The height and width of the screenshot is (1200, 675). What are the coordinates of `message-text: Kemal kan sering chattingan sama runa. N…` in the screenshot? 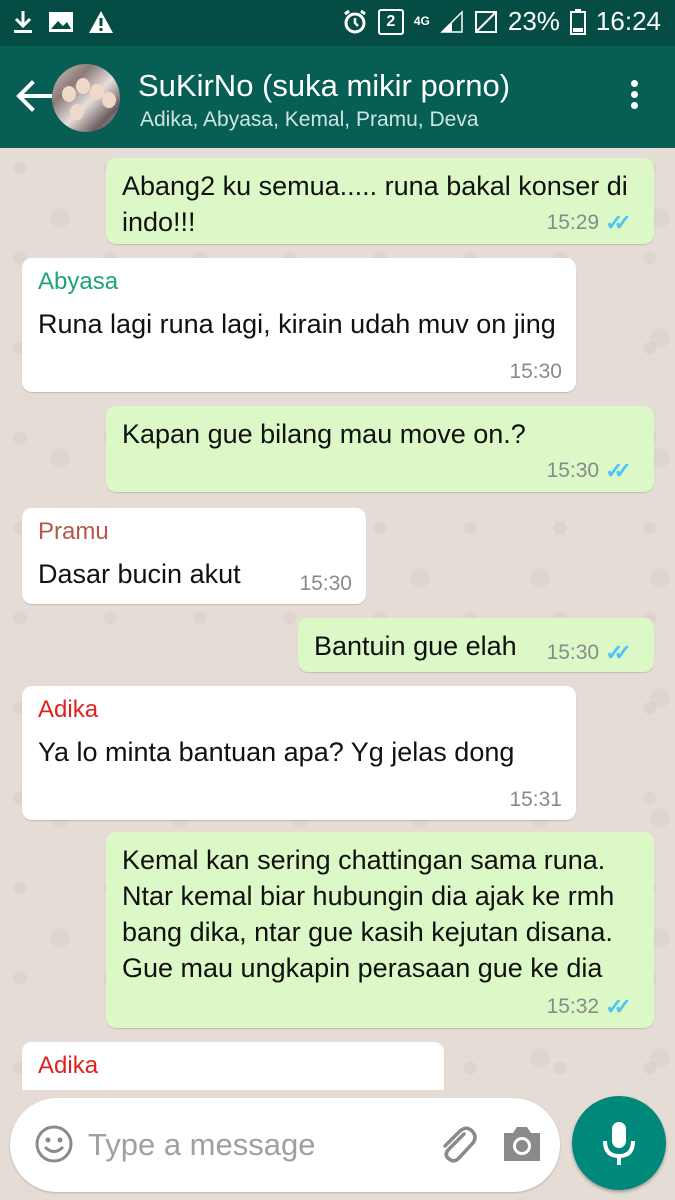 It's located at (368, 914).